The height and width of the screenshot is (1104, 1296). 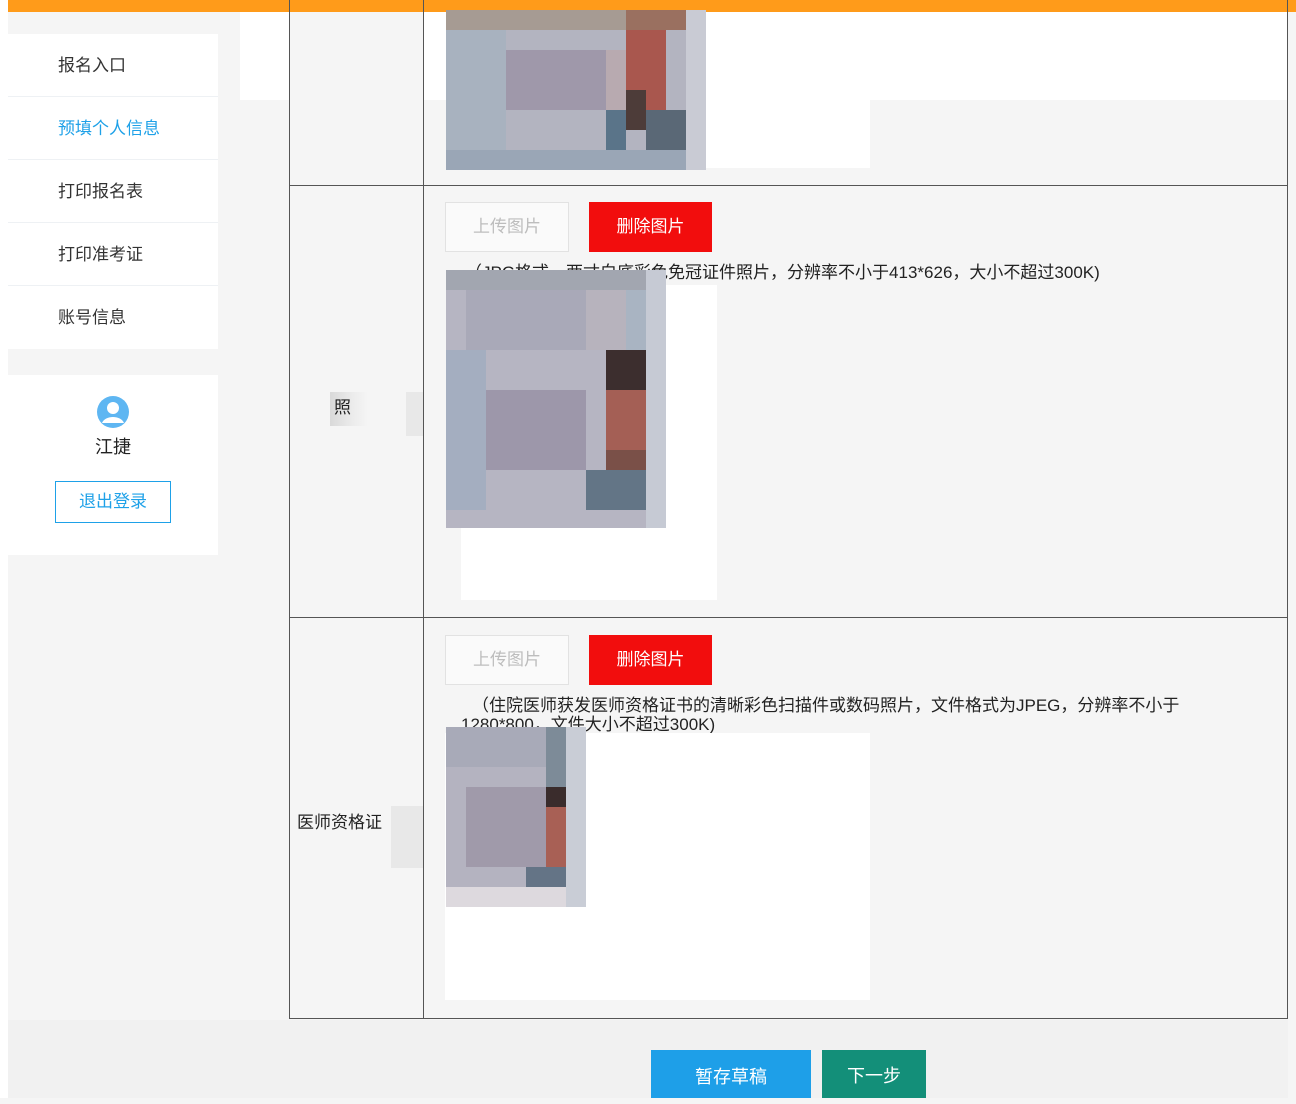 What do you see at coordinates (113, 128) in the screenshot?
I see `sidebar-item-prefill-info: 预填个人信息` at bounding box center [113, 128].